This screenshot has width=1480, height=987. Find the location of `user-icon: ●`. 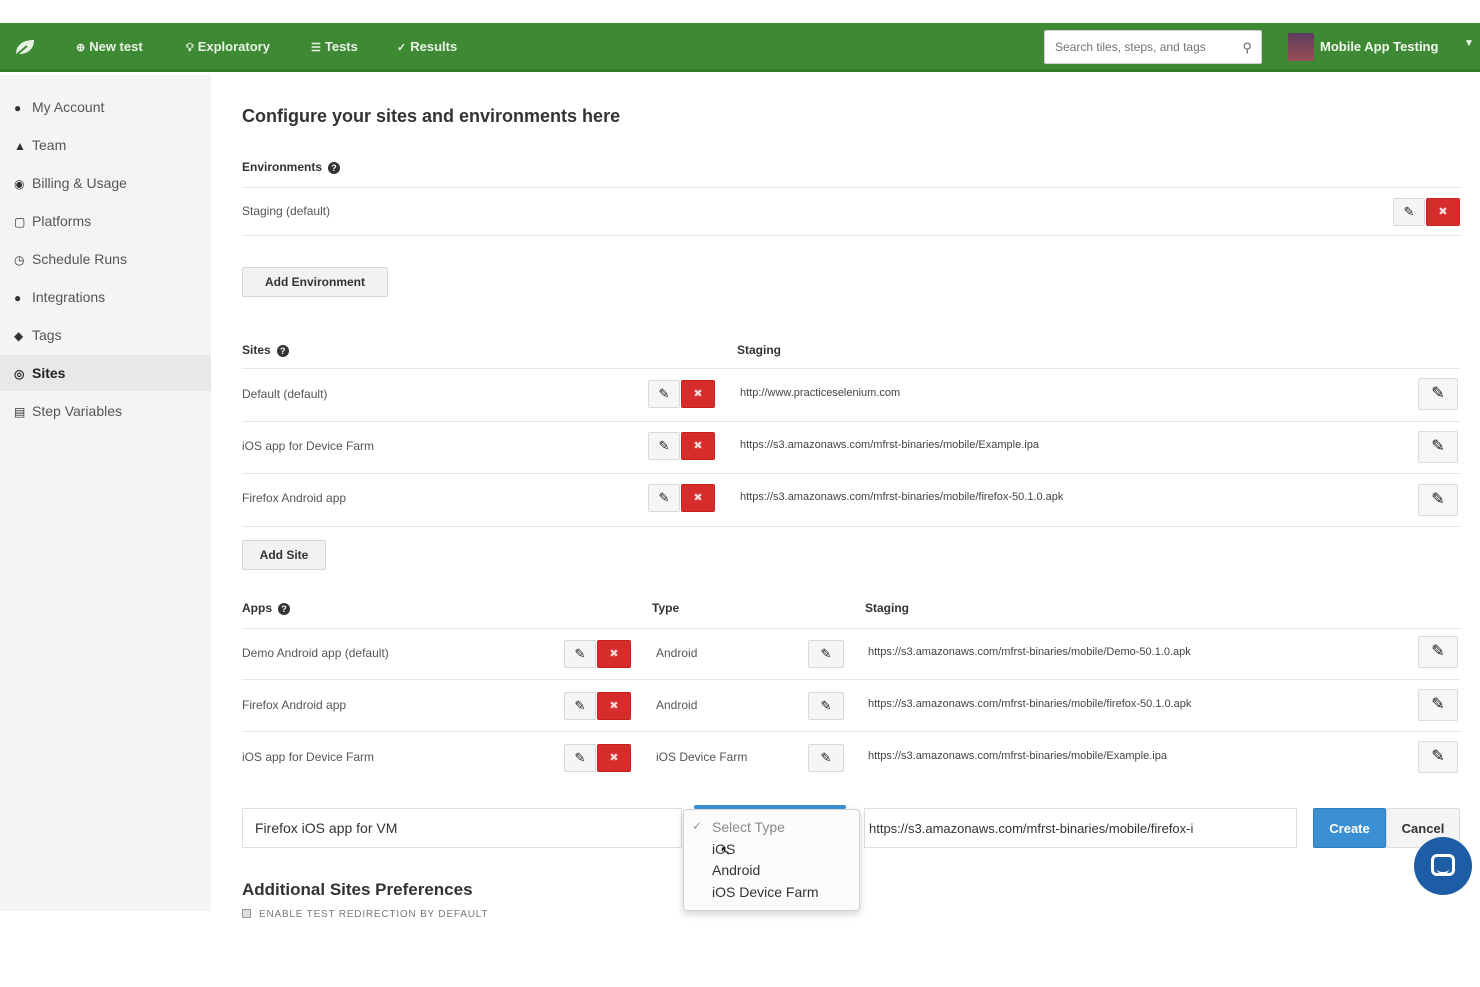

user-icon: ● is located at coordinates (18, 108).